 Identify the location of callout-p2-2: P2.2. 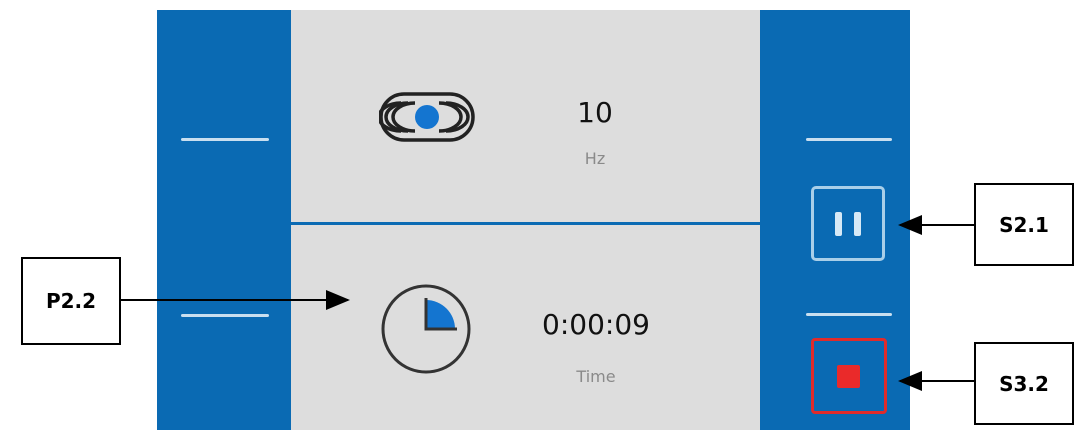
(71, 301).